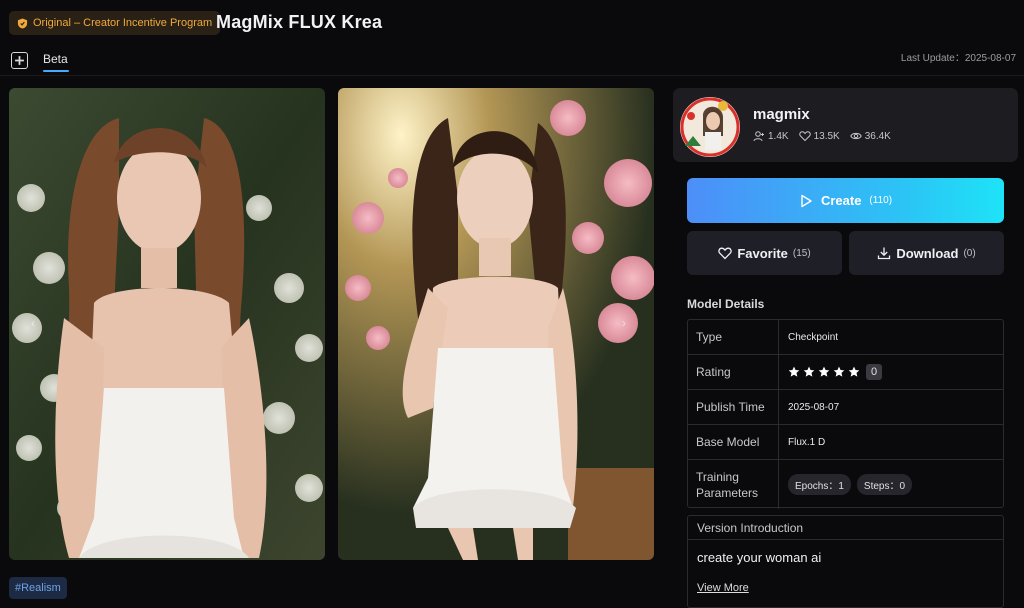 Image resolution: width=1024 pixels, height=608 pixels. What do you see at coordinates (759, 557) in the screenshot?
I see `version-introduction-text: create your woman ai` at bounding box center [759, 557].